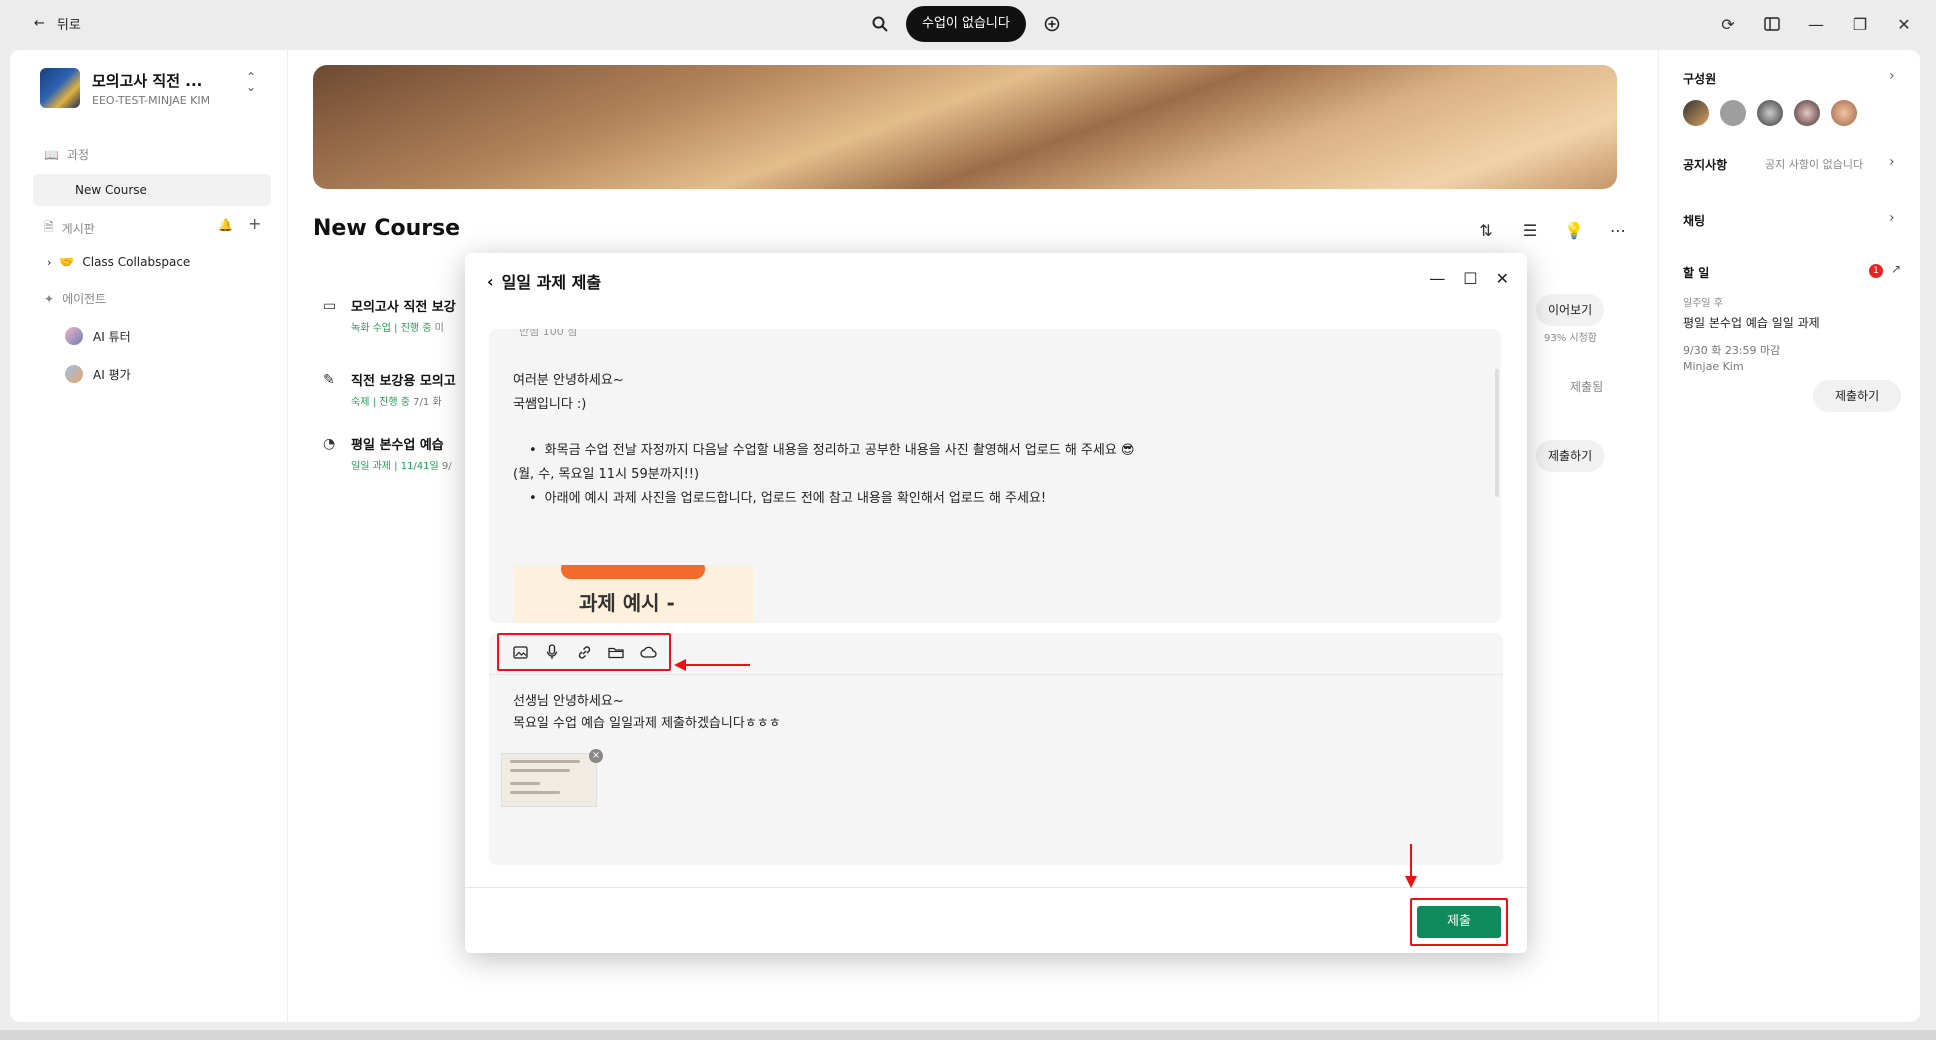  Describe the element at coordinates (1772, 24) in the screenshot. I see `sidebar-toggle-icon` at that location.